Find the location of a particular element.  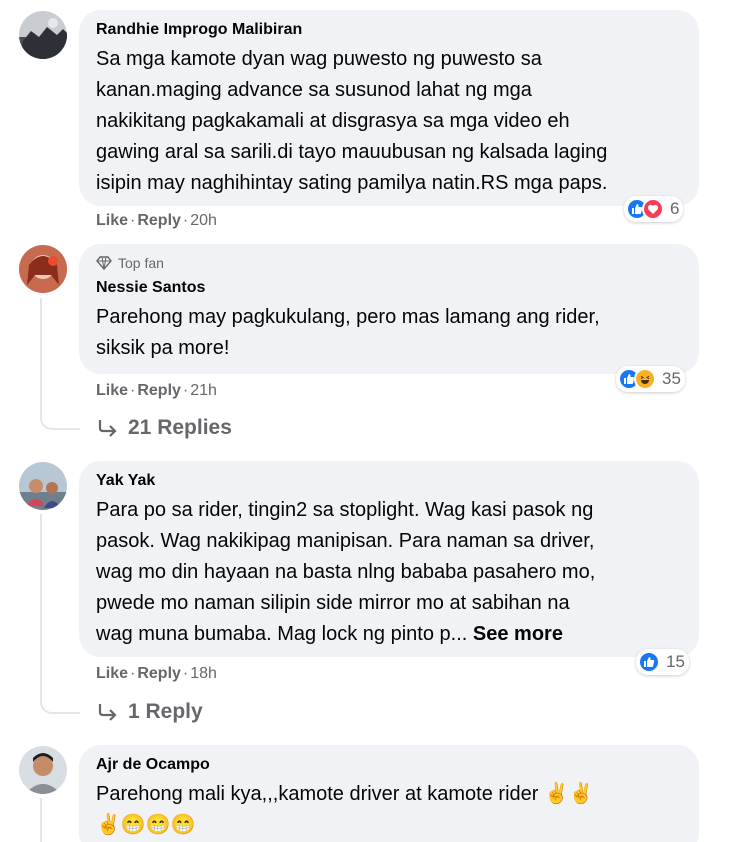

timestamp: 21h is located at coordinates (203, 391).